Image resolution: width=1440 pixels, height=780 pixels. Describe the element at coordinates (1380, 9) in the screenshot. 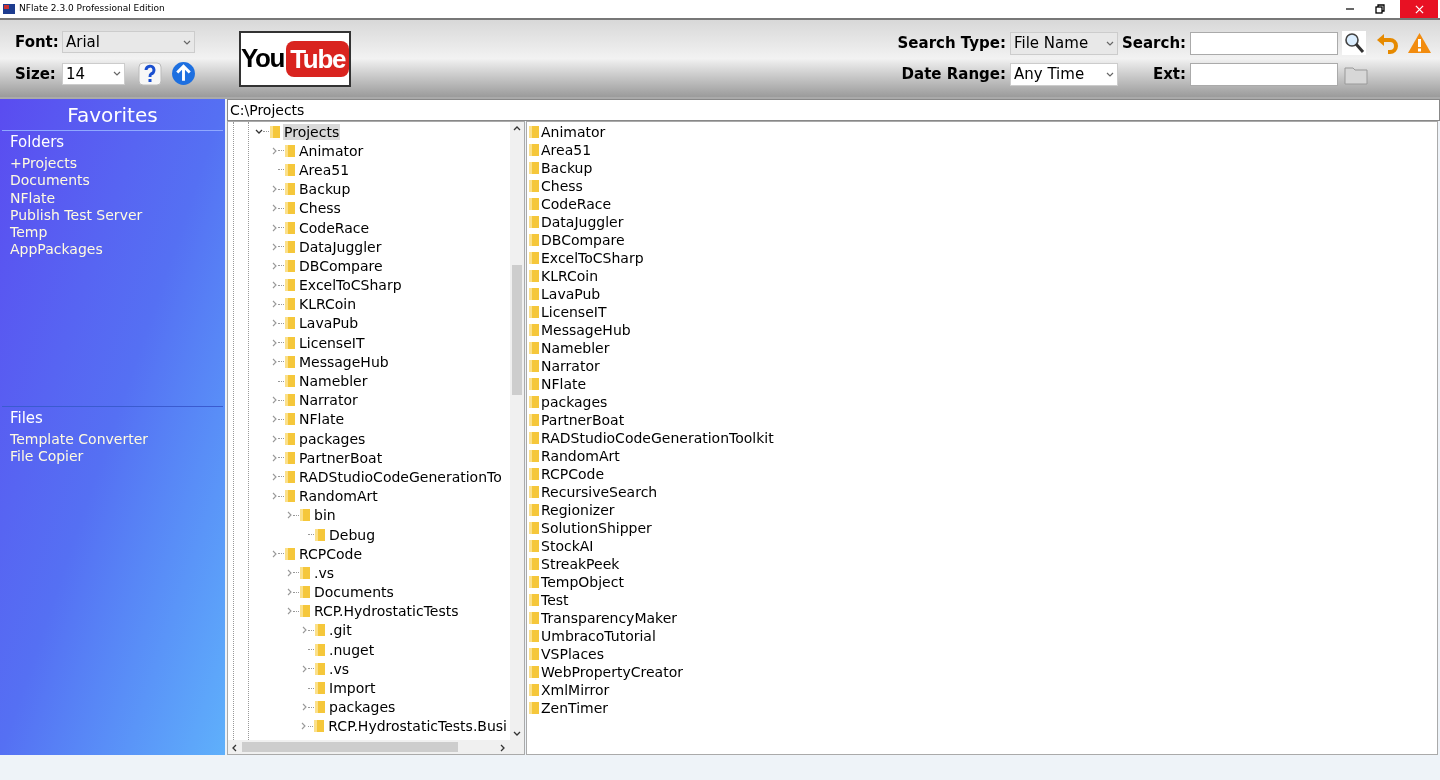

I see `restore-icon` at that location.